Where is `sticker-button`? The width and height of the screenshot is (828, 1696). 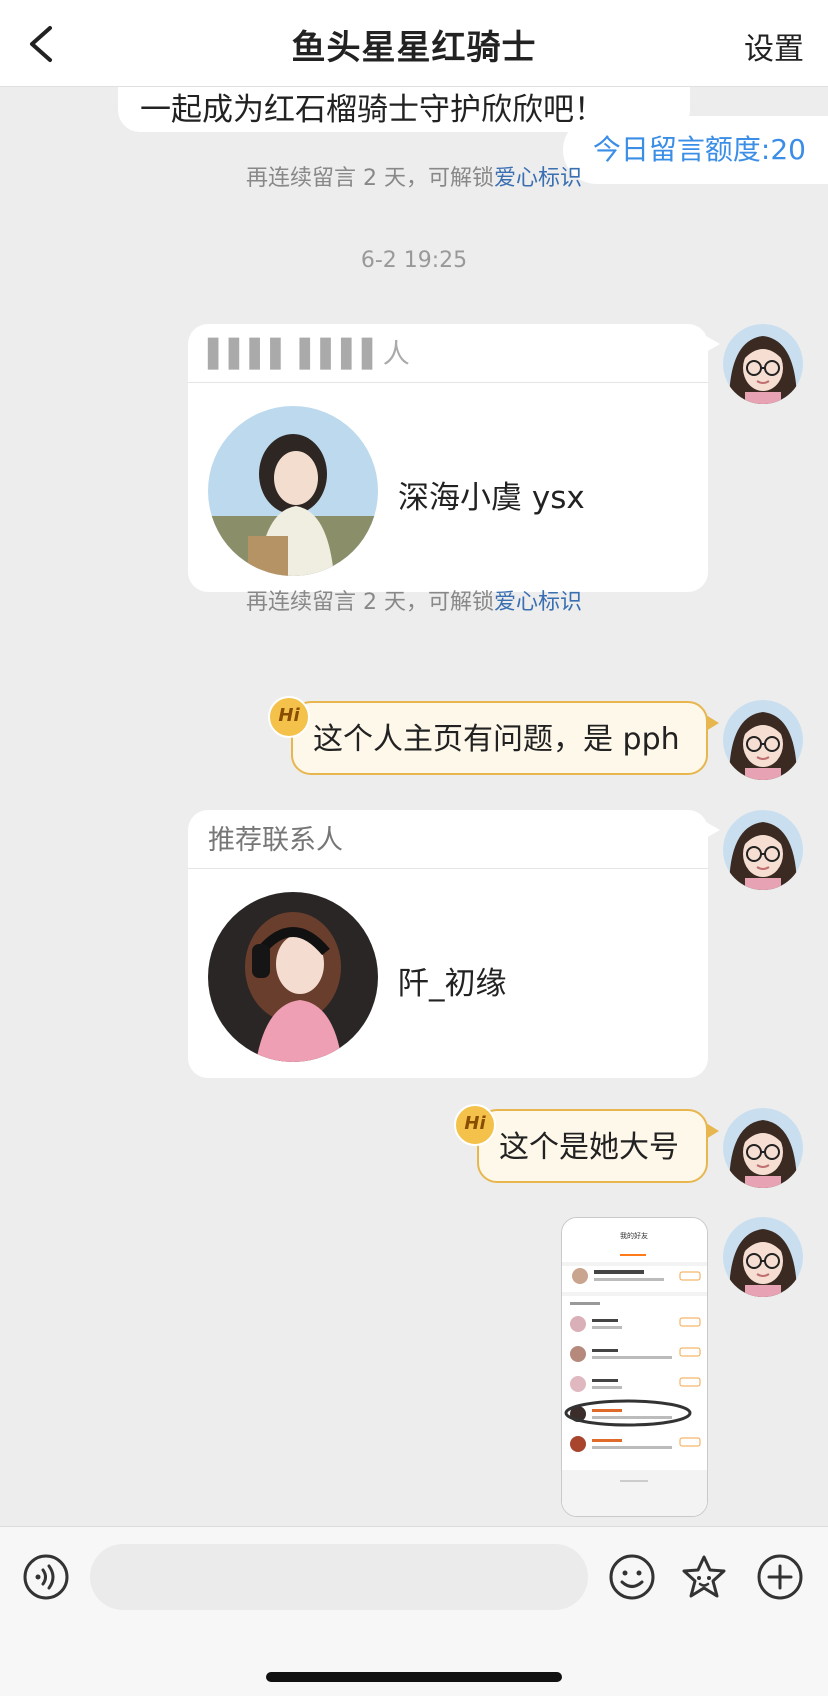 sticker-button is located at coordinates (704, 1577).